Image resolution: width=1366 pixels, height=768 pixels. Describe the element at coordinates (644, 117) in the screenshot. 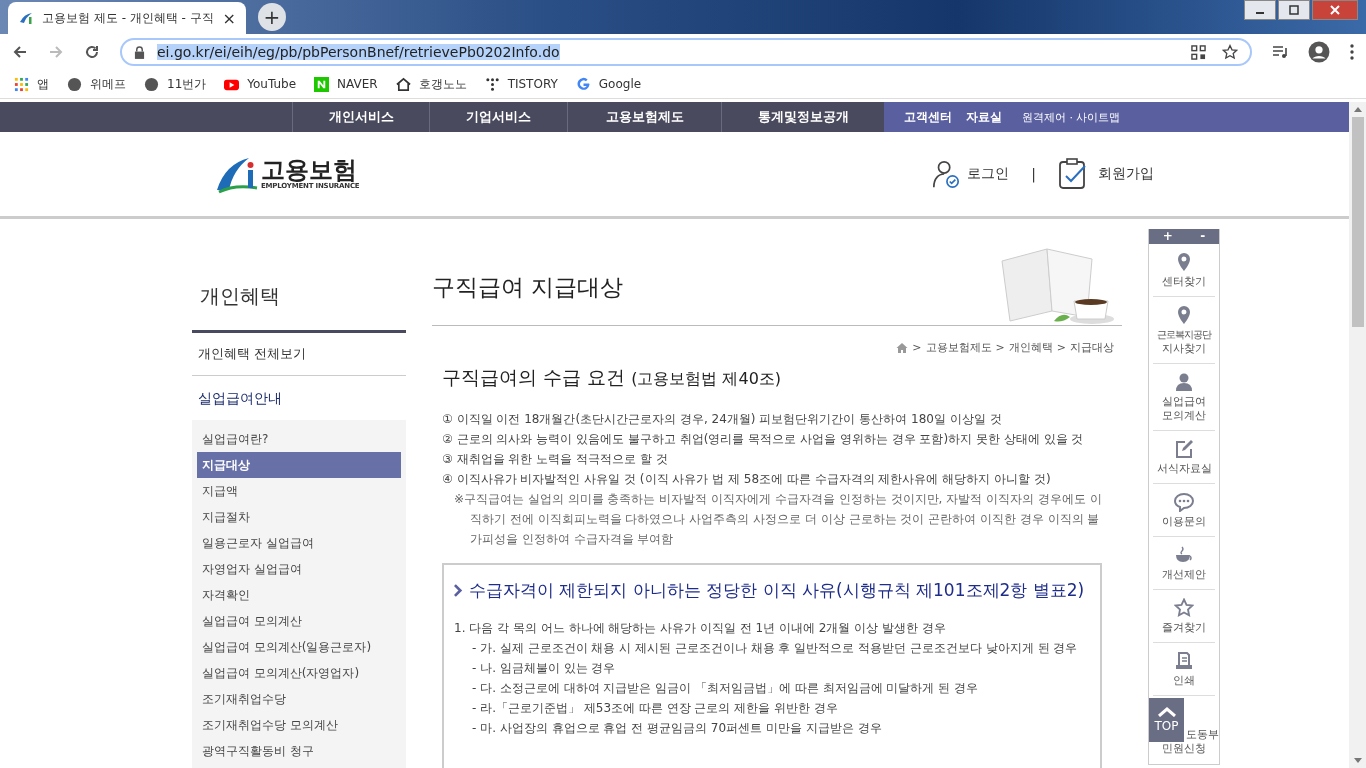

I see `nav-menu-item: 고용보험제도` at that location.